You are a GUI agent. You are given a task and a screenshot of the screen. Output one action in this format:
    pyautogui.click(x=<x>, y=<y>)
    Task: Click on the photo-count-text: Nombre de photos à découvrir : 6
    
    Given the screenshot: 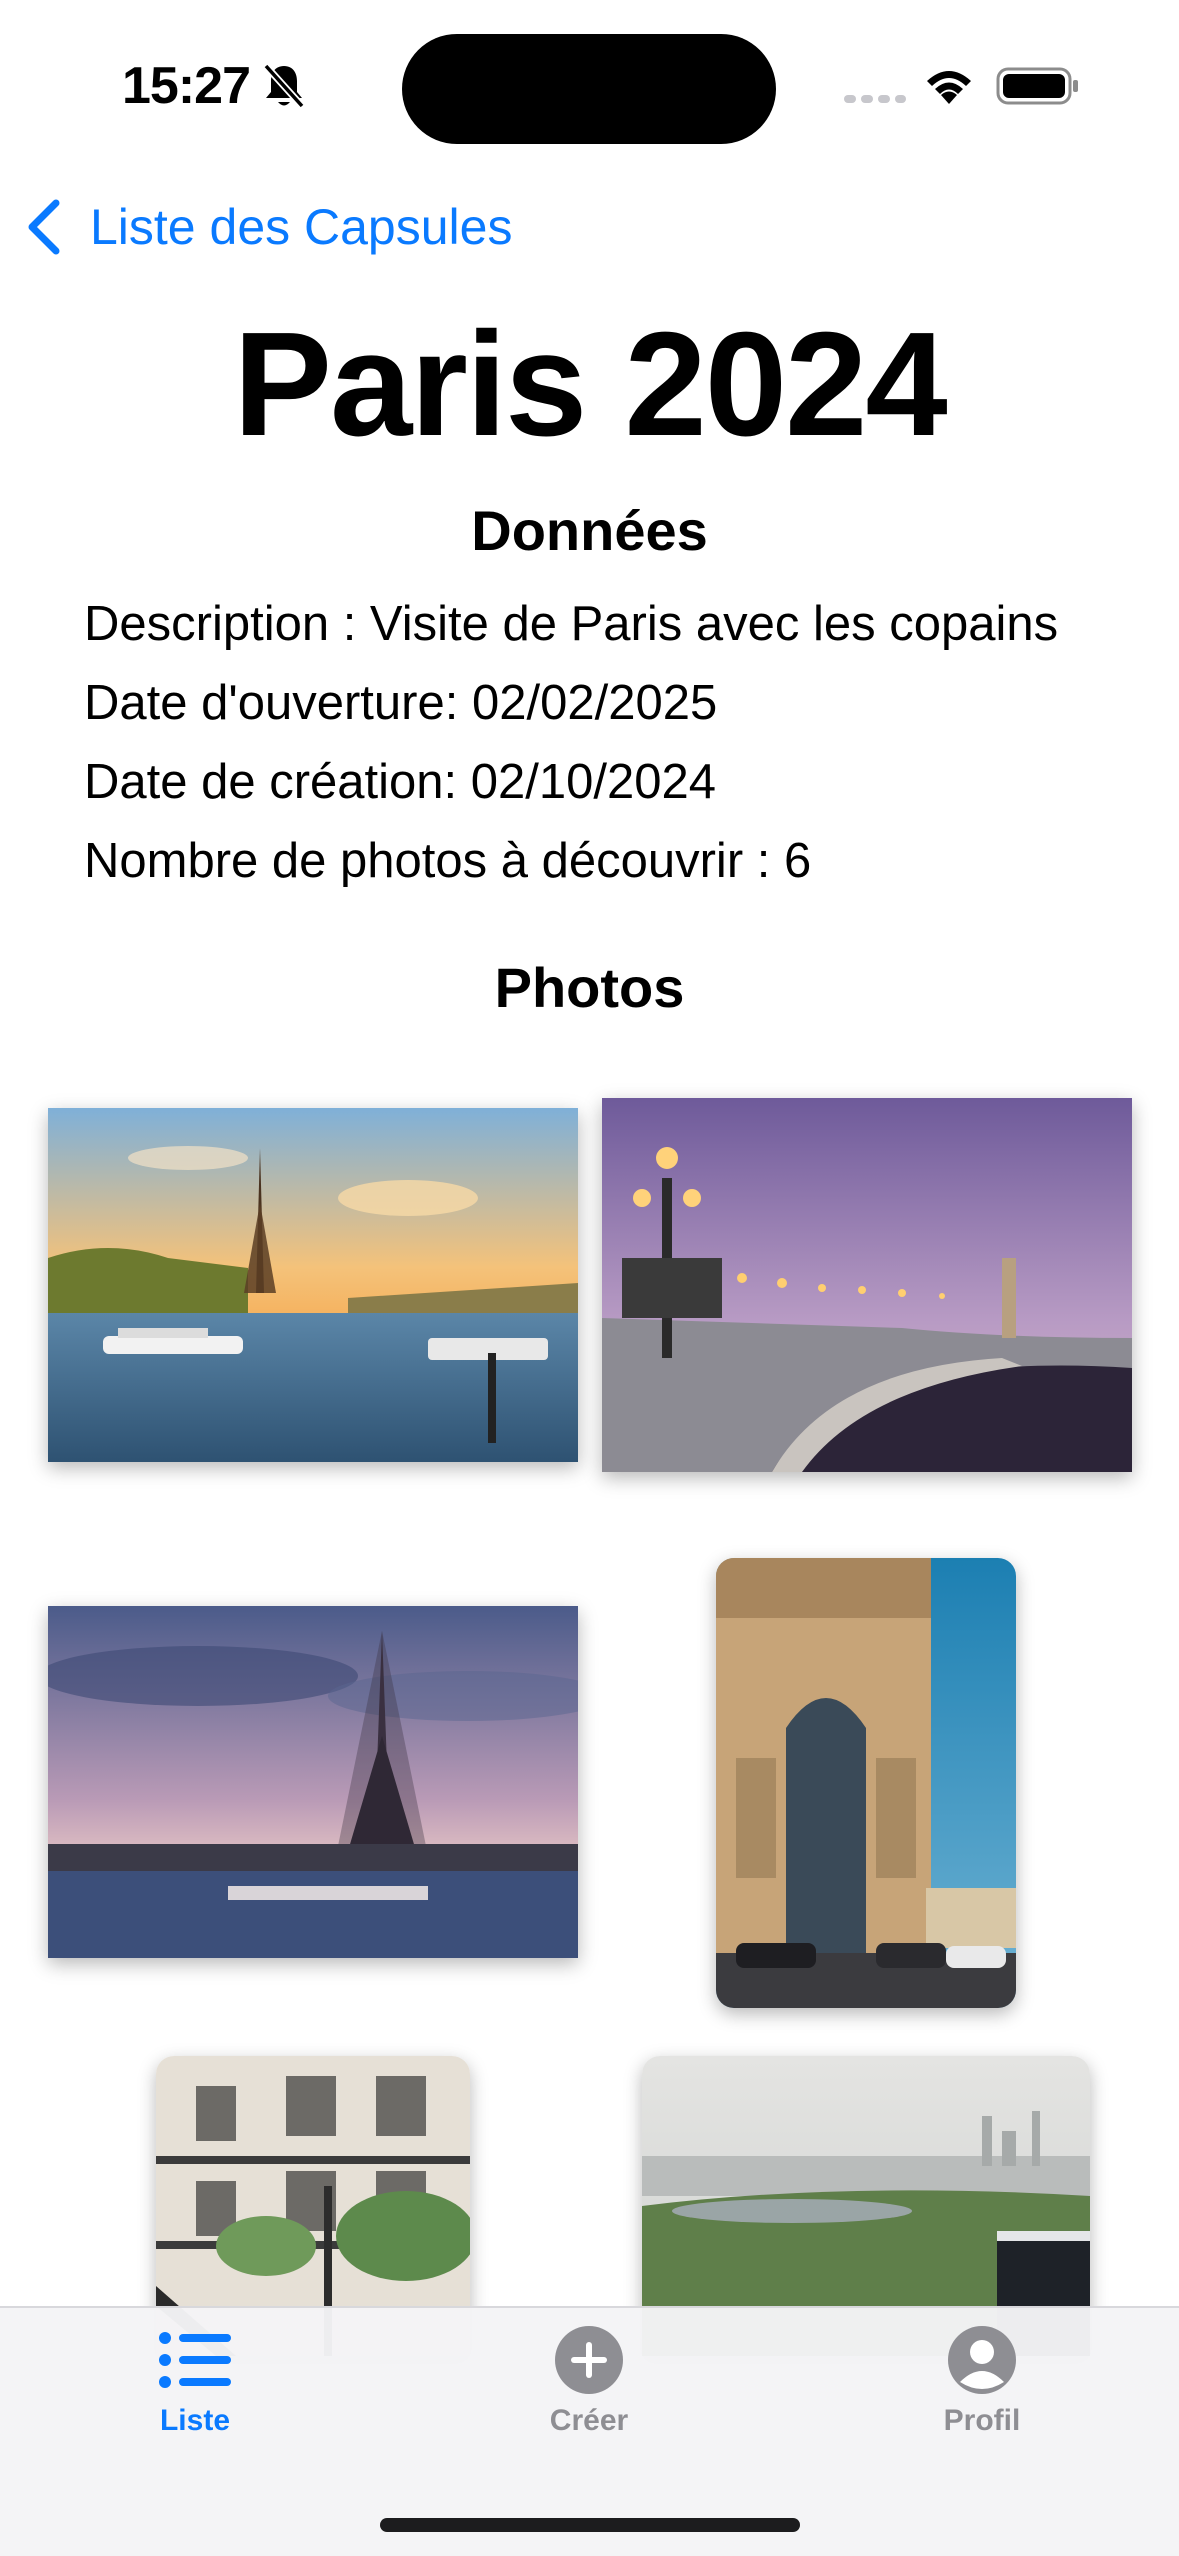 What is the action you would take?
    pyautogui.click(x=448, y=861)
    